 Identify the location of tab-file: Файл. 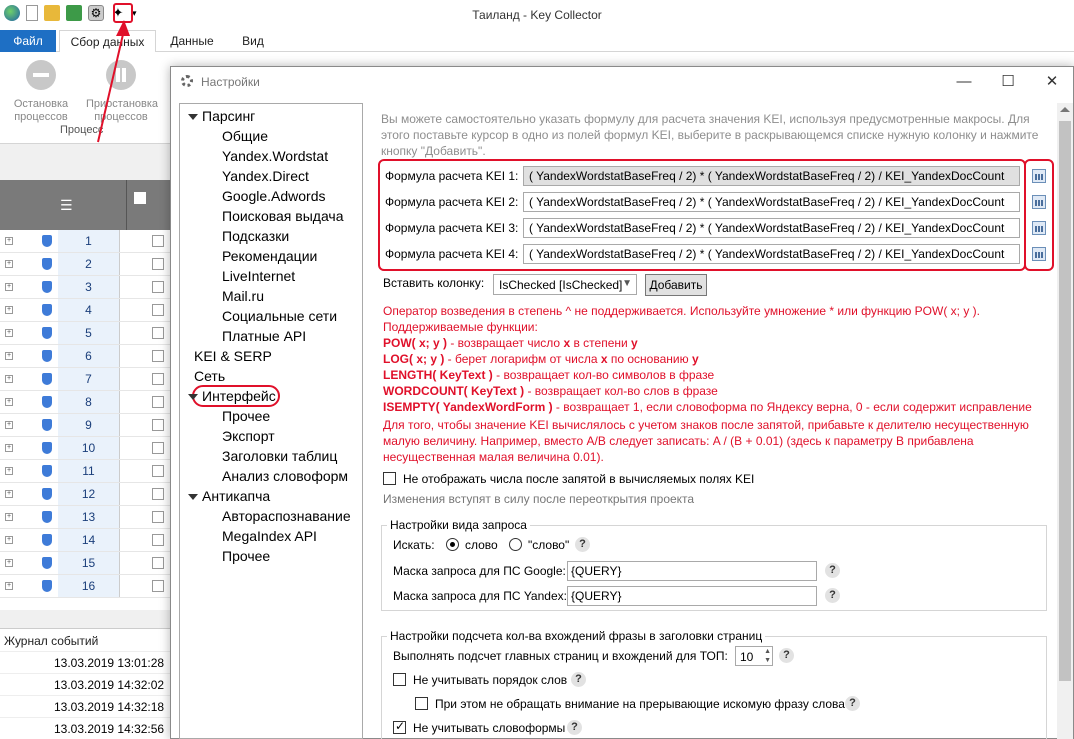
(28, 41).